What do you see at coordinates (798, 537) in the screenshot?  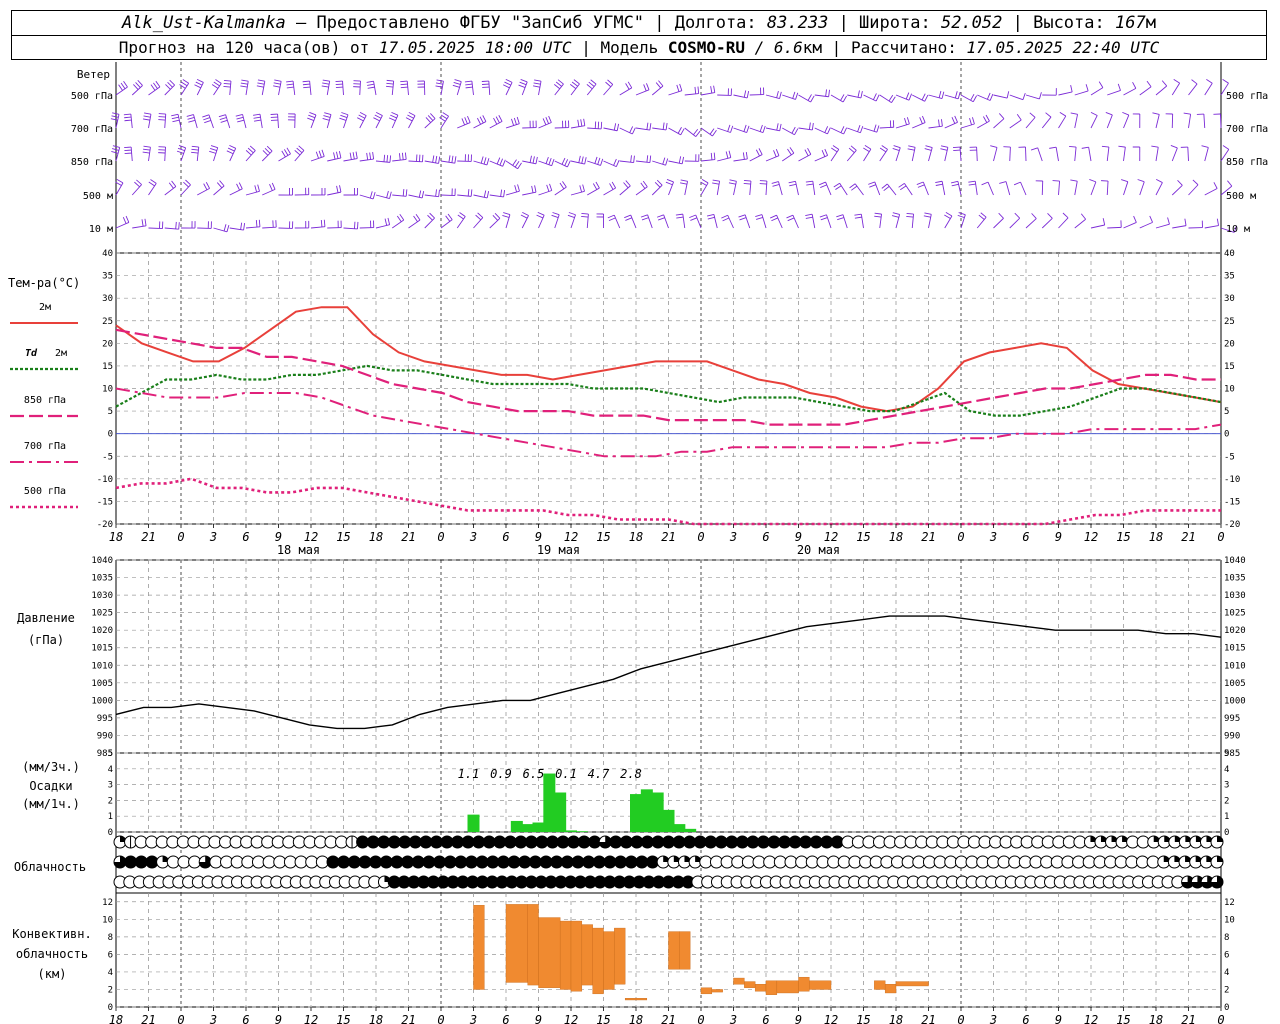 I see `time-tick-label: 9` at bounding box center [798, 537].